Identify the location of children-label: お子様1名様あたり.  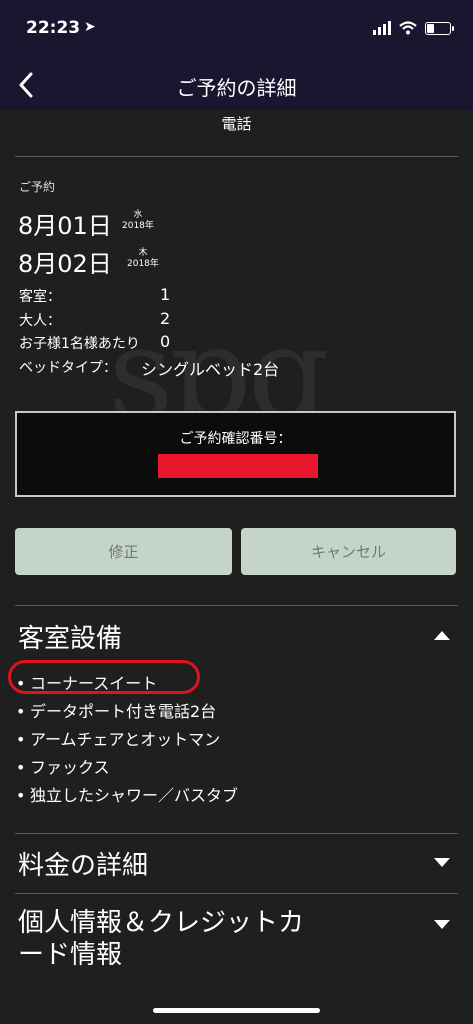
(79, 344).